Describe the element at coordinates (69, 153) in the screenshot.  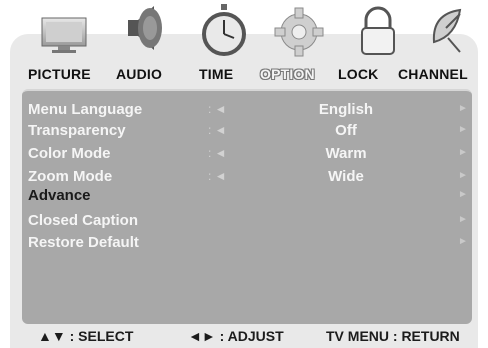
I see `menu-row-label: Color Mode` at that location.